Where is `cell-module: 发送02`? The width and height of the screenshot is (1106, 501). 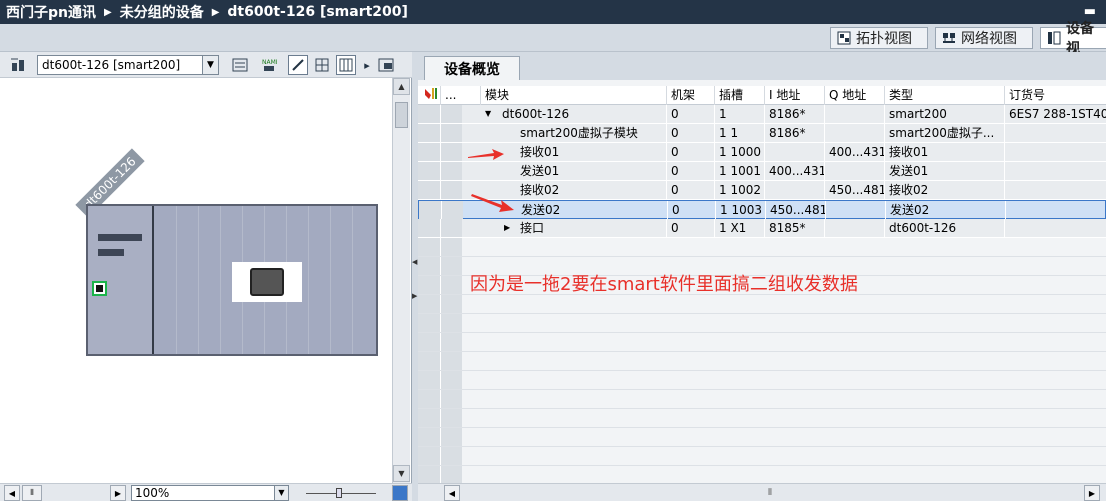
cell-module: 发送02 is located at coordinates (541, 210).